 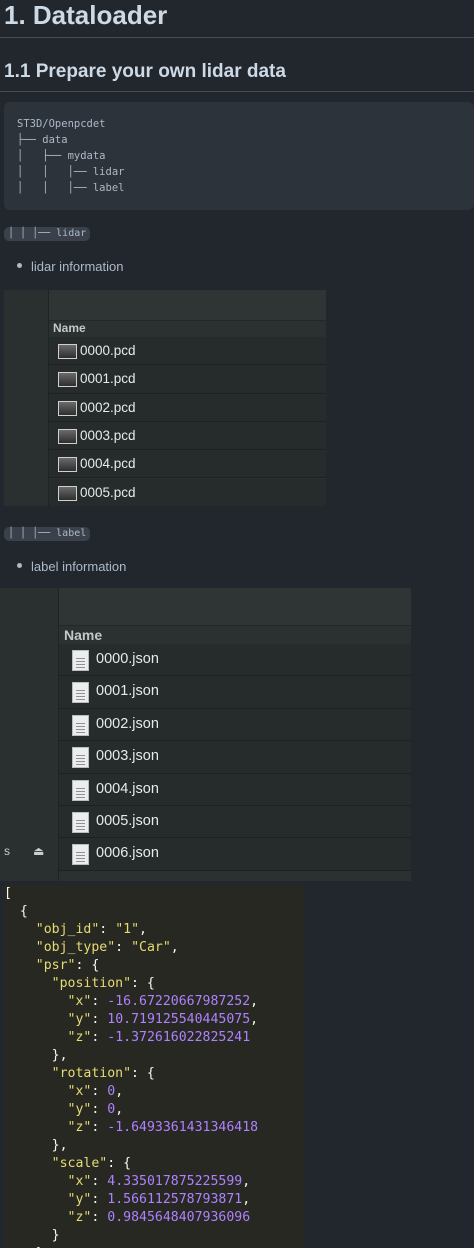 What do you see at coordinates (77, 266) in the screenshot?
I see `bullet-text: lidar information` at bounding box center [77, 266].